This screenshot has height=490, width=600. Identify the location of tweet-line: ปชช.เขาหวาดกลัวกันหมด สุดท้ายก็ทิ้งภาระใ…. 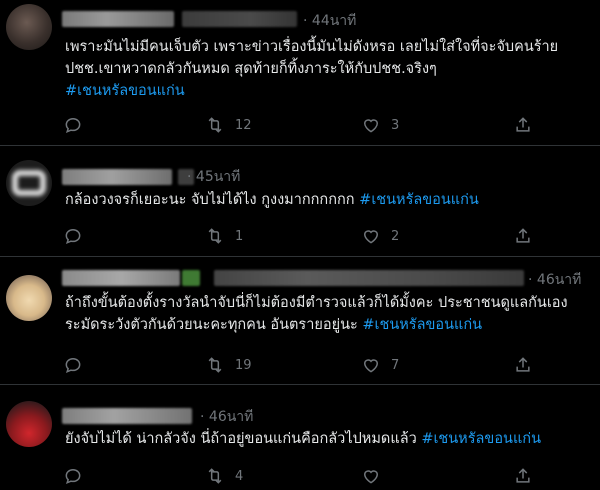
(251, 69).